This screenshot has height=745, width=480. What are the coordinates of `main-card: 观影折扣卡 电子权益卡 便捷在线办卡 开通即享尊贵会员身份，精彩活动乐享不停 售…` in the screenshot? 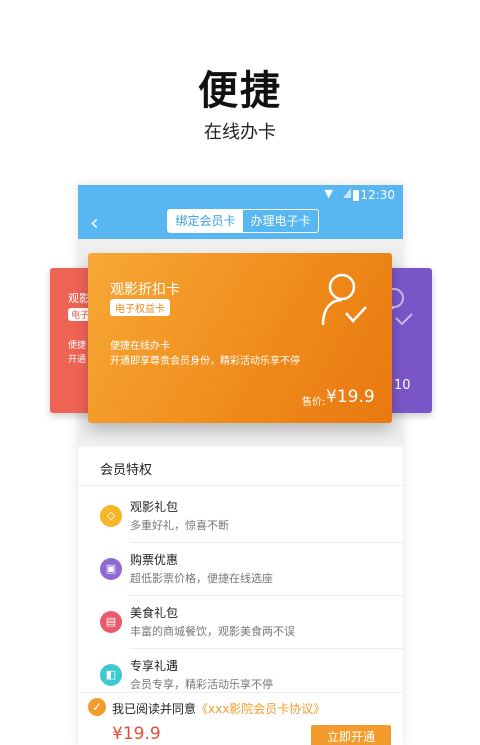 It's located at (240, 338).